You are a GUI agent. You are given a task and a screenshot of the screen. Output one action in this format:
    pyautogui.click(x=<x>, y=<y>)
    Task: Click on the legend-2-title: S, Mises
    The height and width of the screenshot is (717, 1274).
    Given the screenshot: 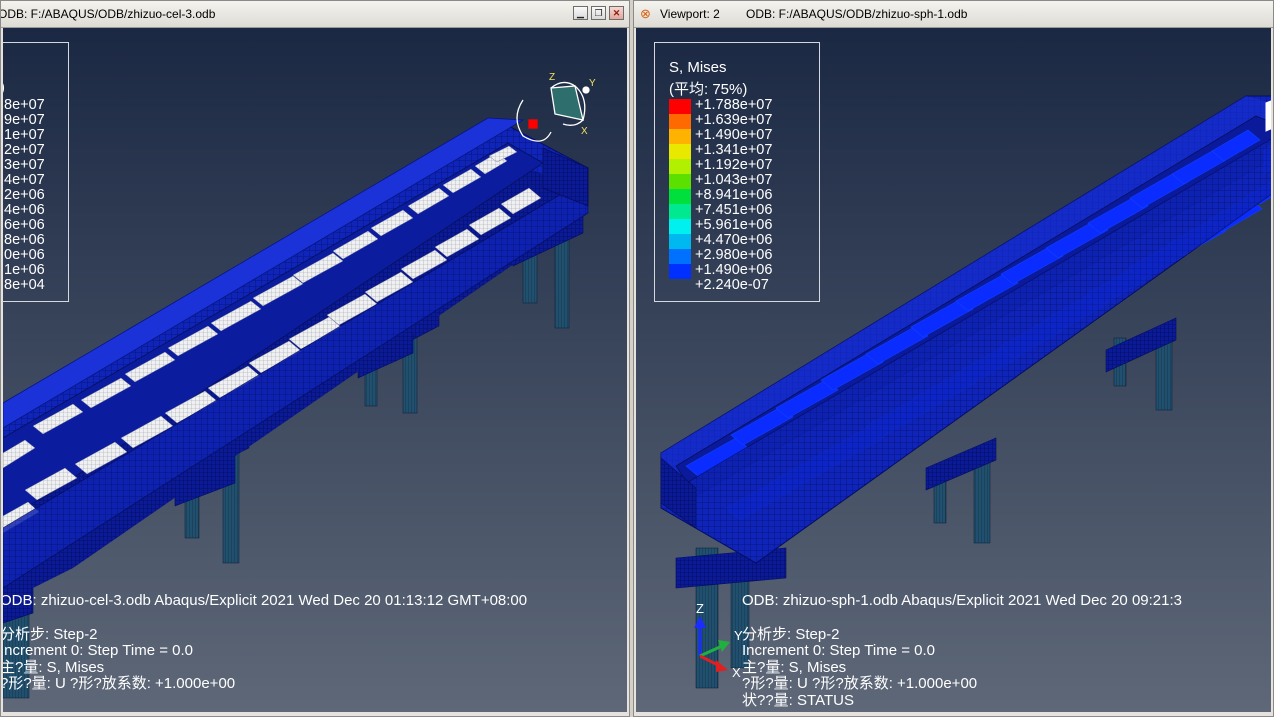 What is the action you would take?
    pyautogui.click(x=698, y=67)
    